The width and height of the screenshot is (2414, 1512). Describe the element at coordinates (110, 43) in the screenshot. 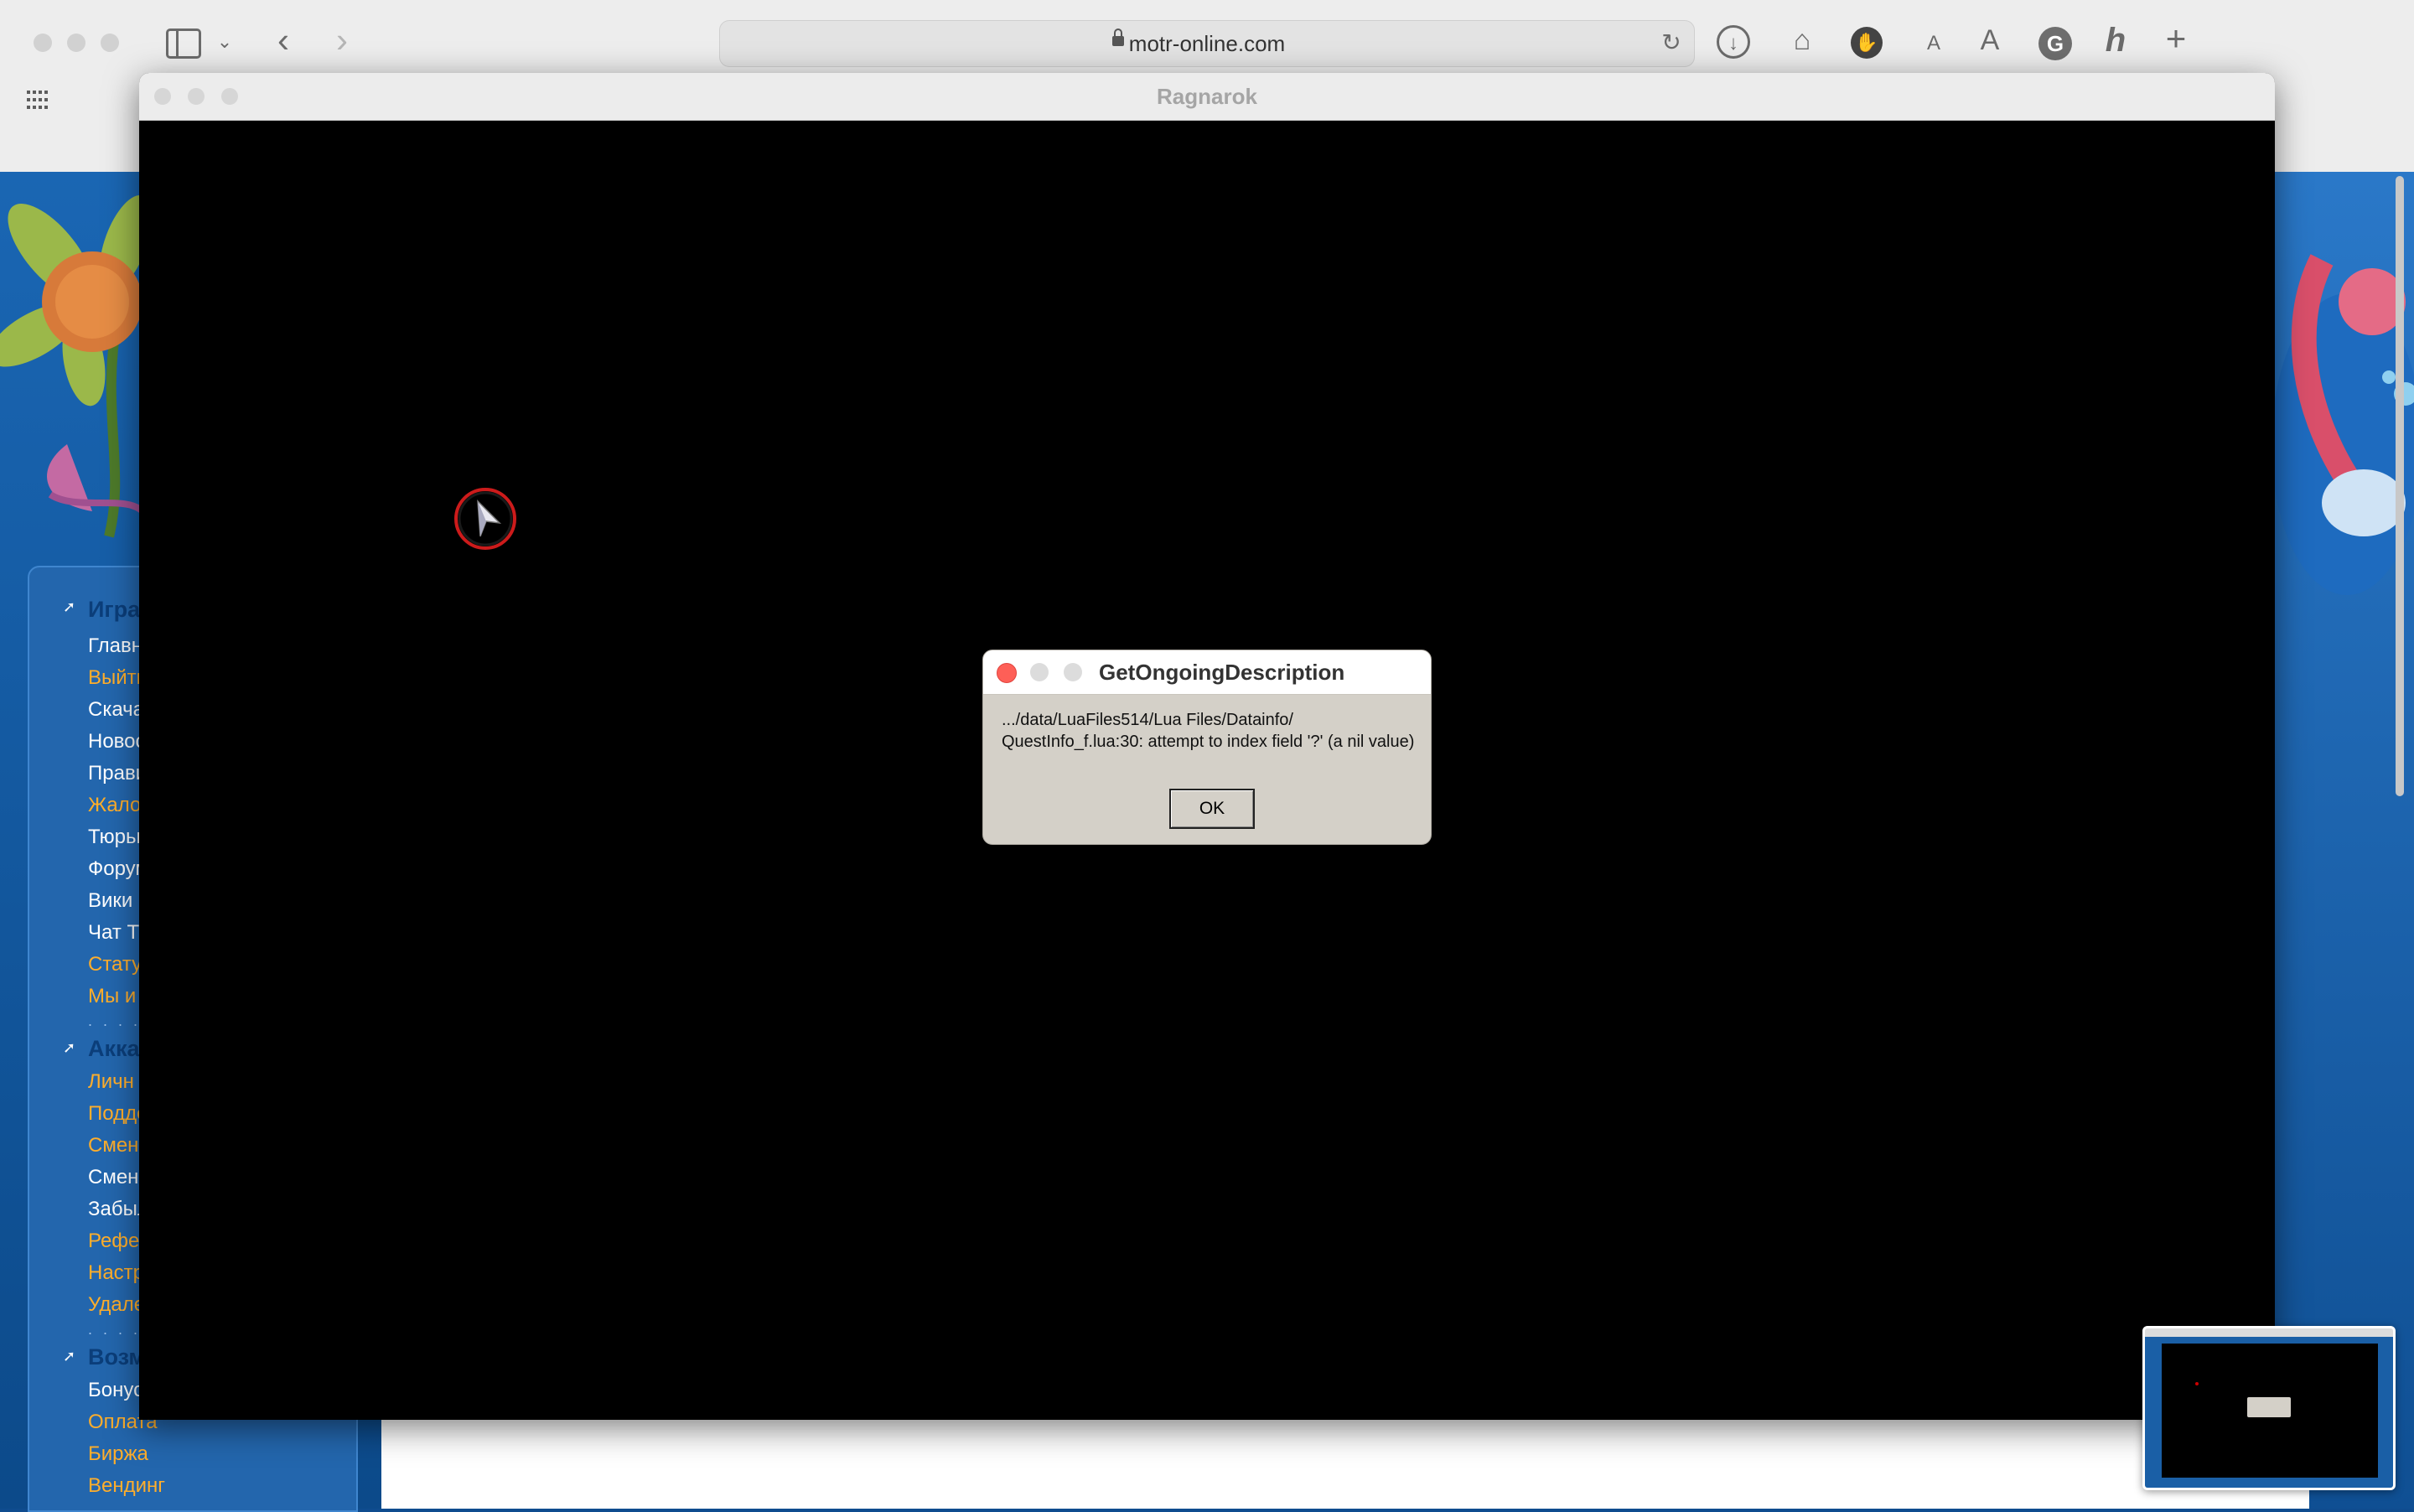

I see `window-zoom-button` at that location.